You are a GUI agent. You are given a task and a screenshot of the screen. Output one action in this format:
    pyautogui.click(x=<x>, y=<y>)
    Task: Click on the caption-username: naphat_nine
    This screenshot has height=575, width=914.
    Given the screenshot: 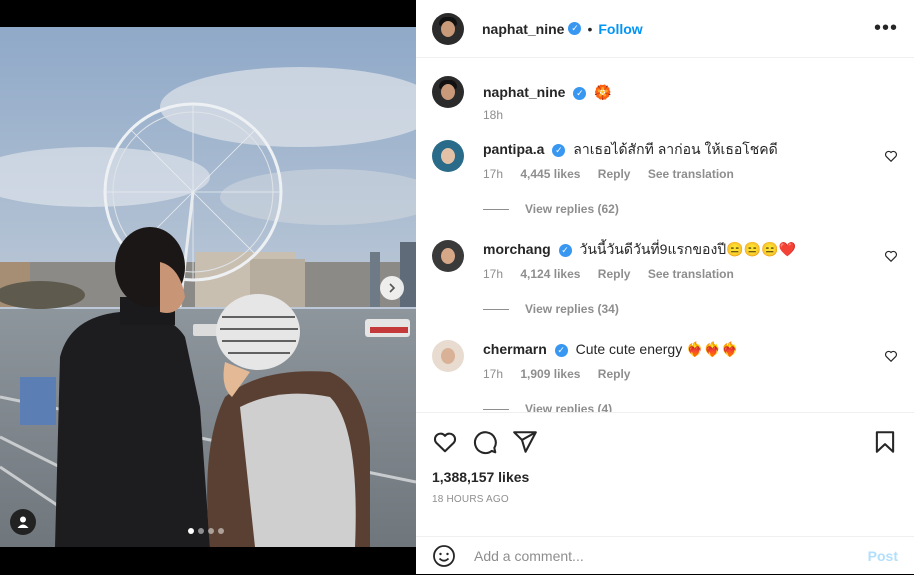 What is the action you would take?
    pyautogui.click(x=524, y=92)
    